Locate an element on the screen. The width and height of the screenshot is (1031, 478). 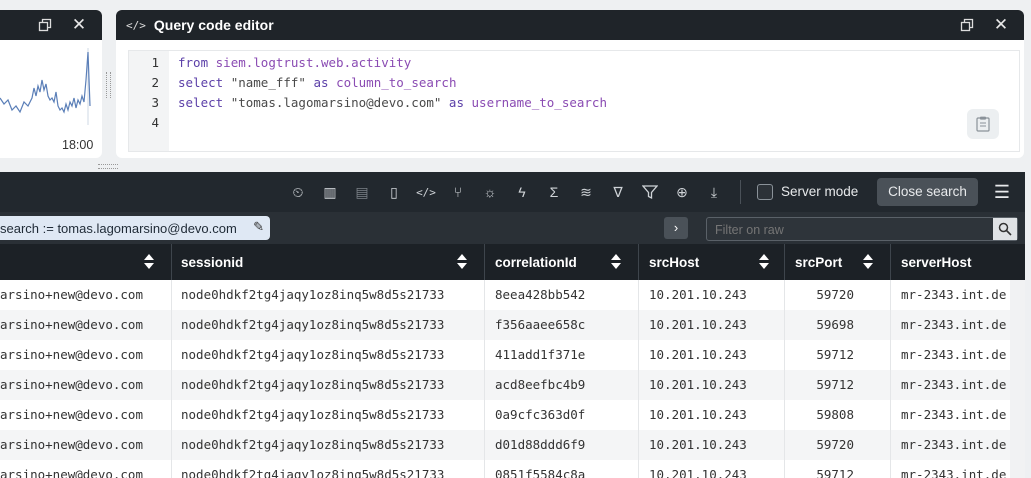
filter-input-wrapper is located at coordinates (862, 229).